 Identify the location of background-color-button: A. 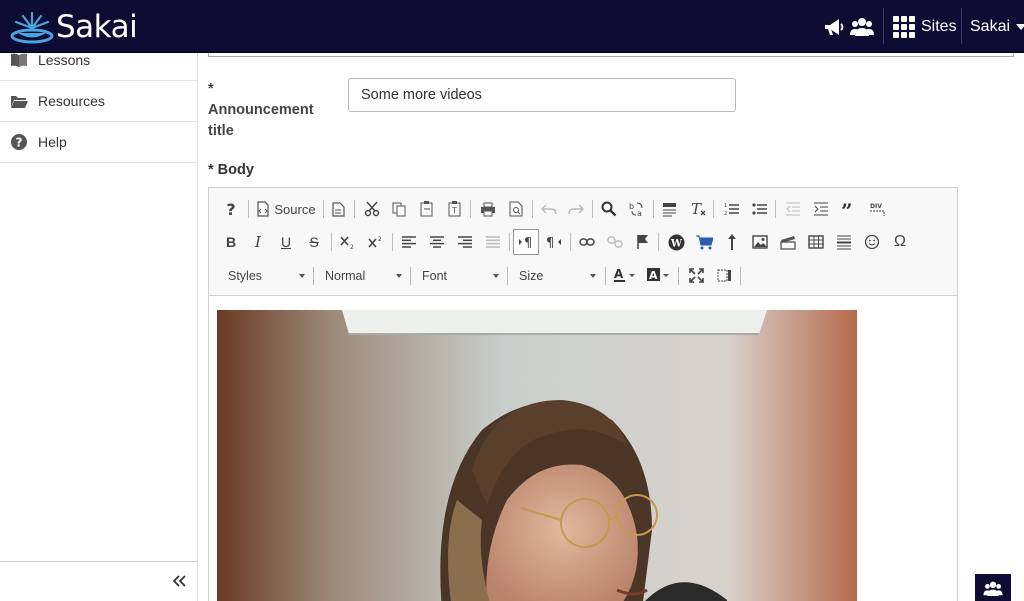
(659, 275).